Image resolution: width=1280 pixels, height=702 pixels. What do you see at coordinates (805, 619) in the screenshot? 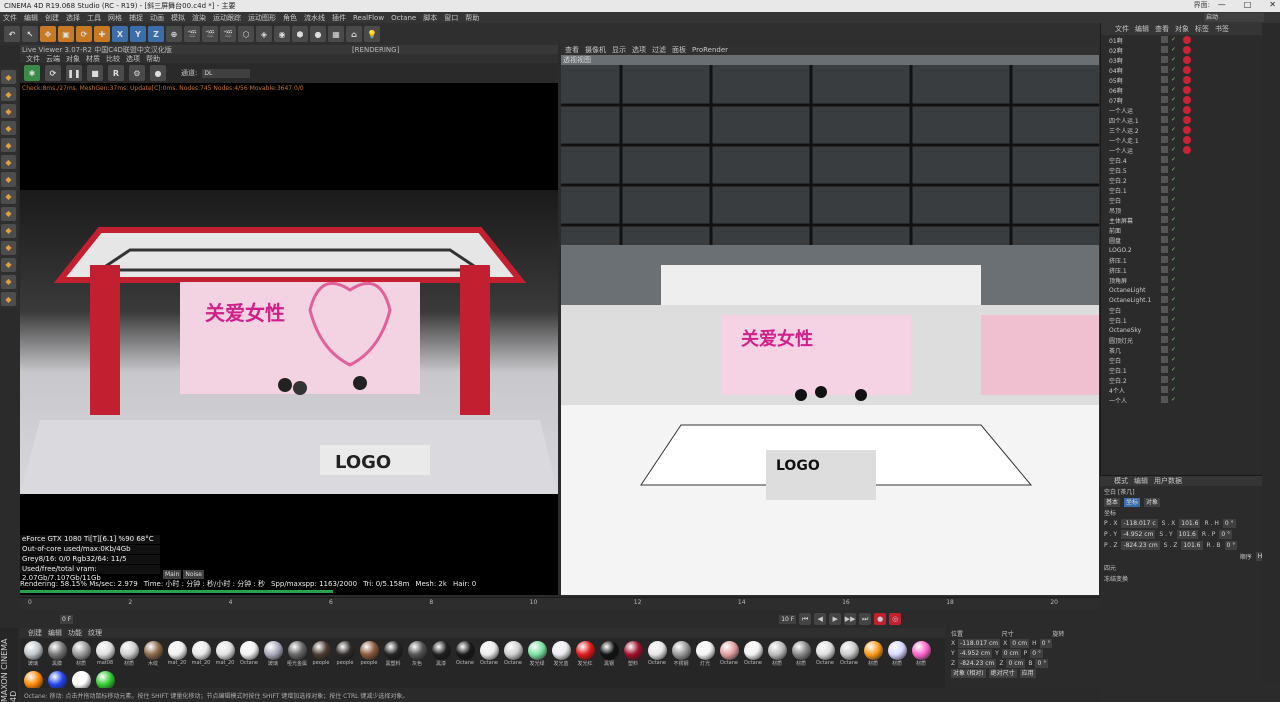
I see `first-frame-icon: ⏮` at bounding box center [805, 619].